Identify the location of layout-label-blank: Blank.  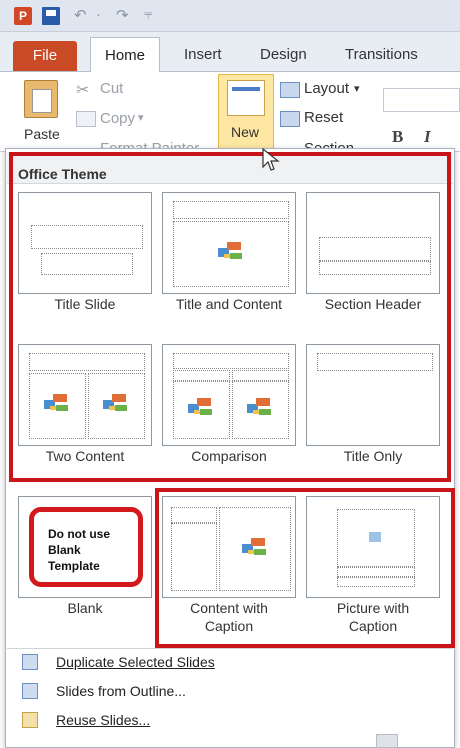
(85, 608).